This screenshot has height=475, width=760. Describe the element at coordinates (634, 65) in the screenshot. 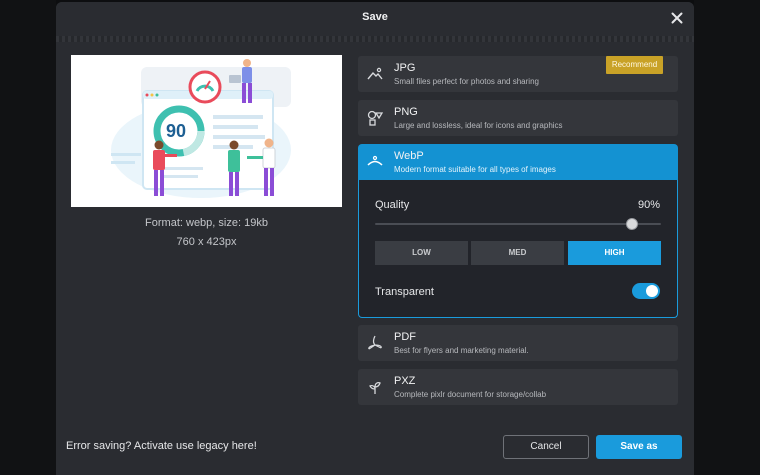

I see `recommend-badge: Recommend` at that location.